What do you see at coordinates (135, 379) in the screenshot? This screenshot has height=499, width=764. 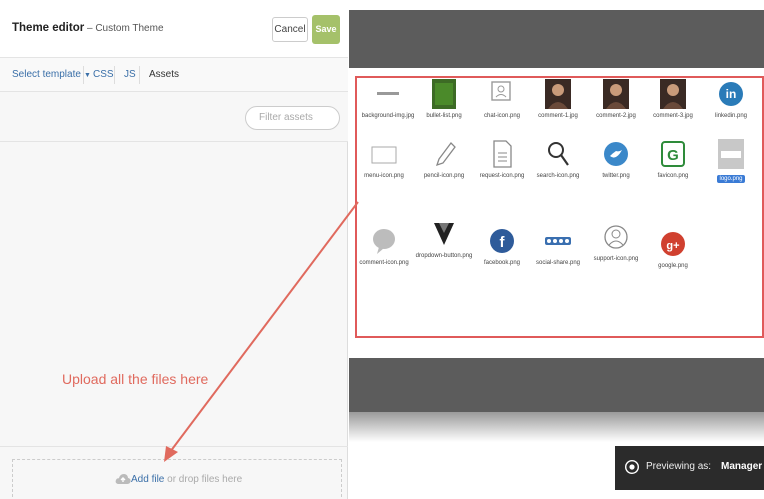 I see `upload-annotation: Upload all the files here` at bounding box center [135, 379].